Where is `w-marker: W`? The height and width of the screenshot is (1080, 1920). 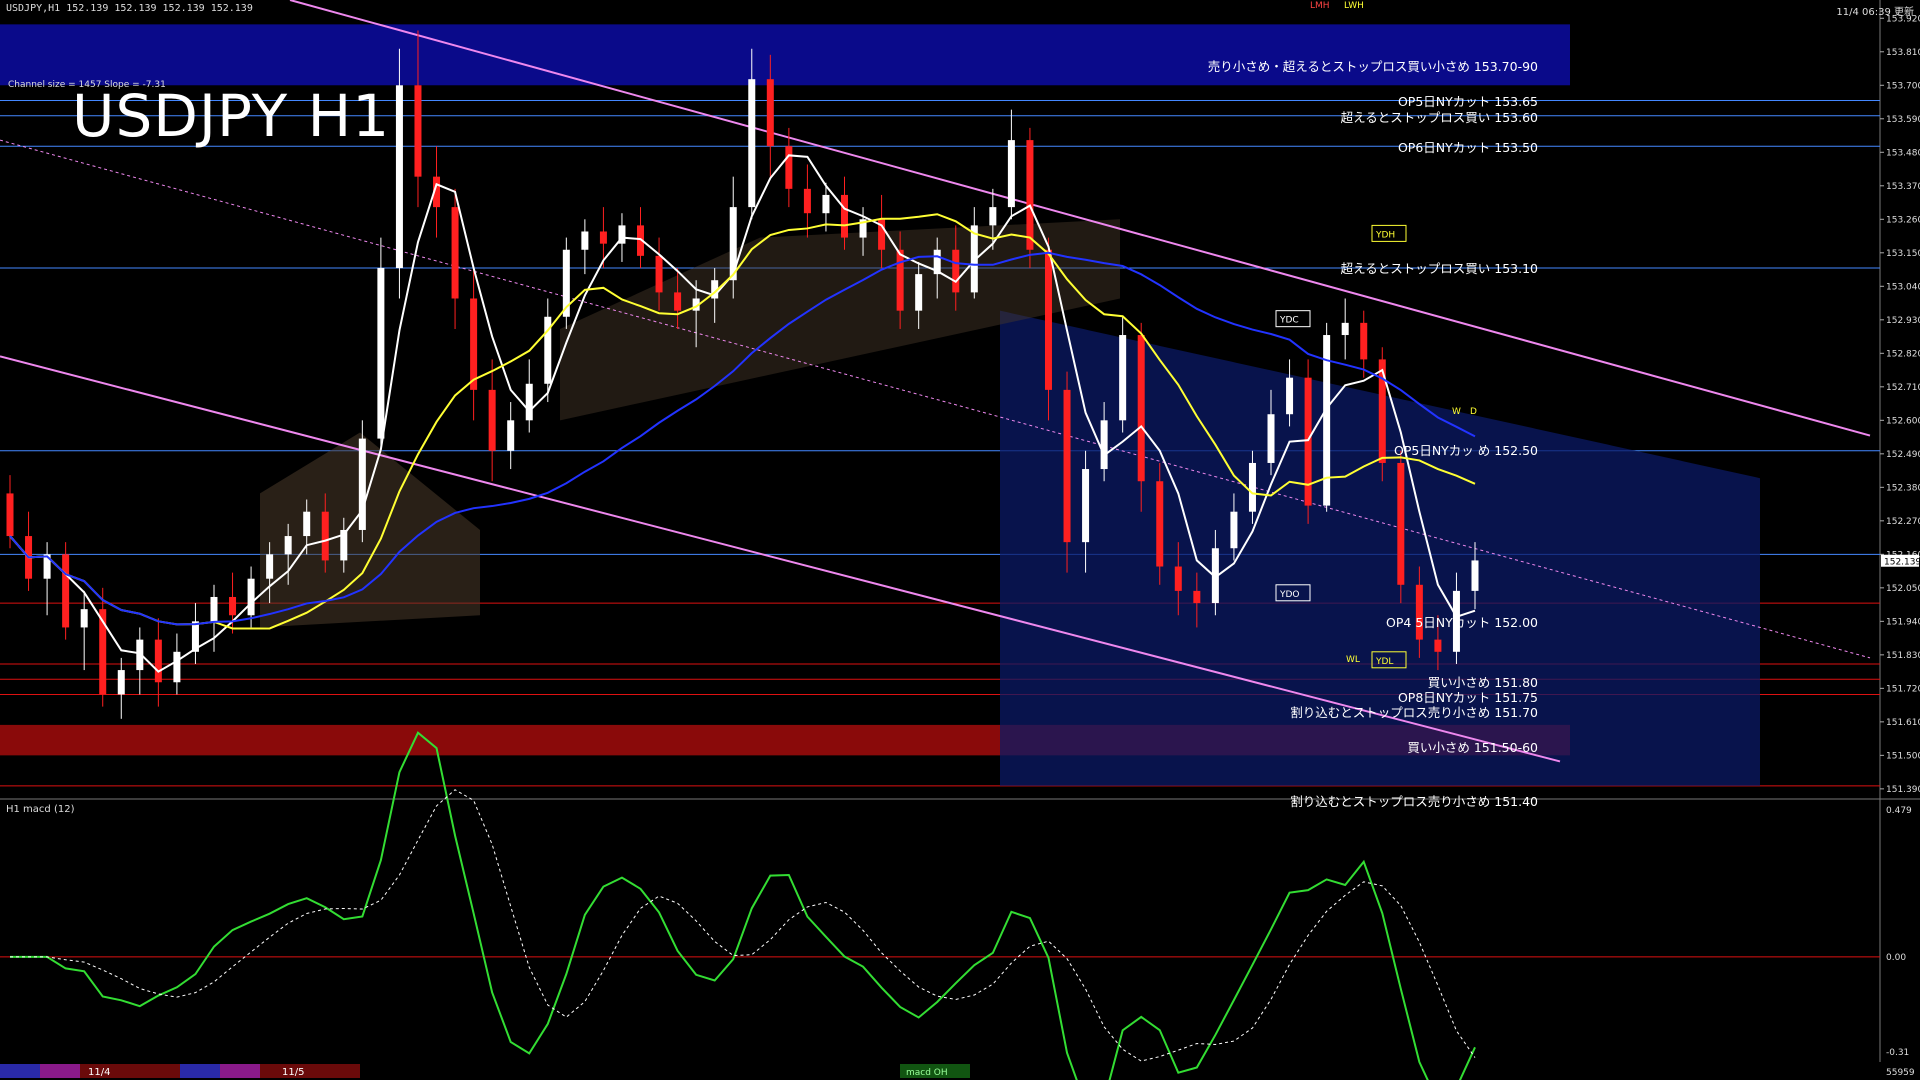
w-marker: W is located at coordinates (1456, 412).